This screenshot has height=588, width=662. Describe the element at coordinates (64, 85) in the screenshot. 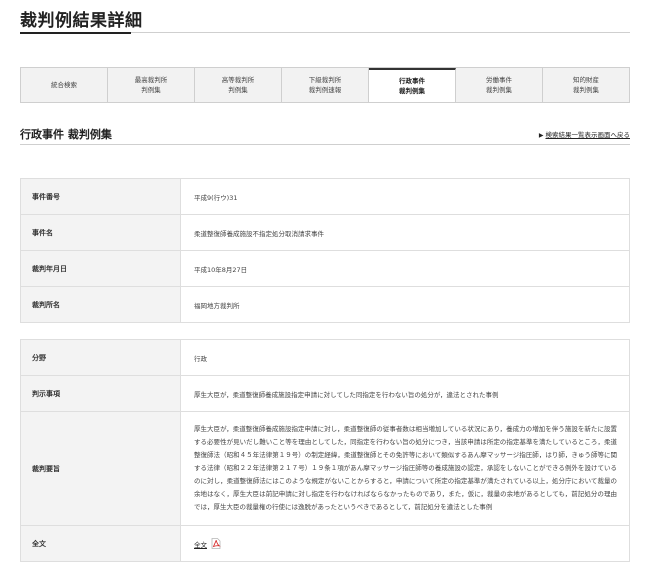

I see `tab-integrated-search: 統合検索` at that location.